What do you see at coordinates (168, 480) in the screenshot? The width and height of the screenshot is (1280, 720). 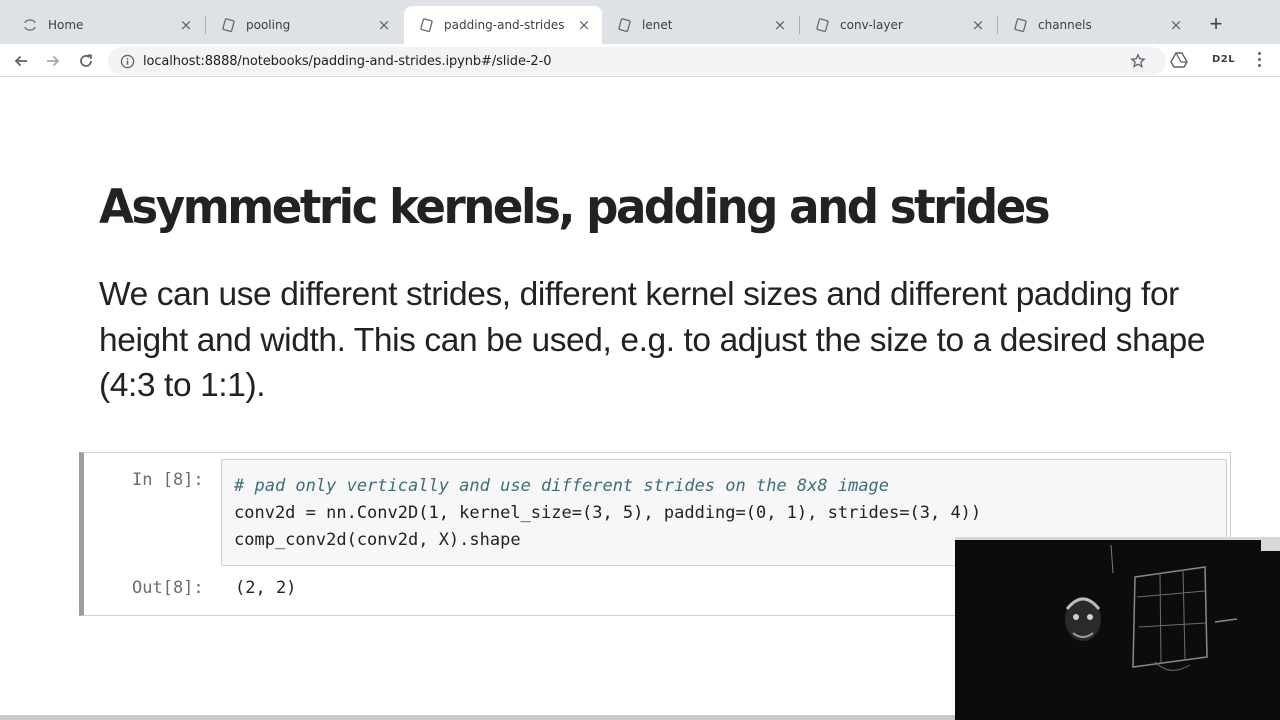 I see `input-prompt: In [8]:` at bounding box center [168, 480].